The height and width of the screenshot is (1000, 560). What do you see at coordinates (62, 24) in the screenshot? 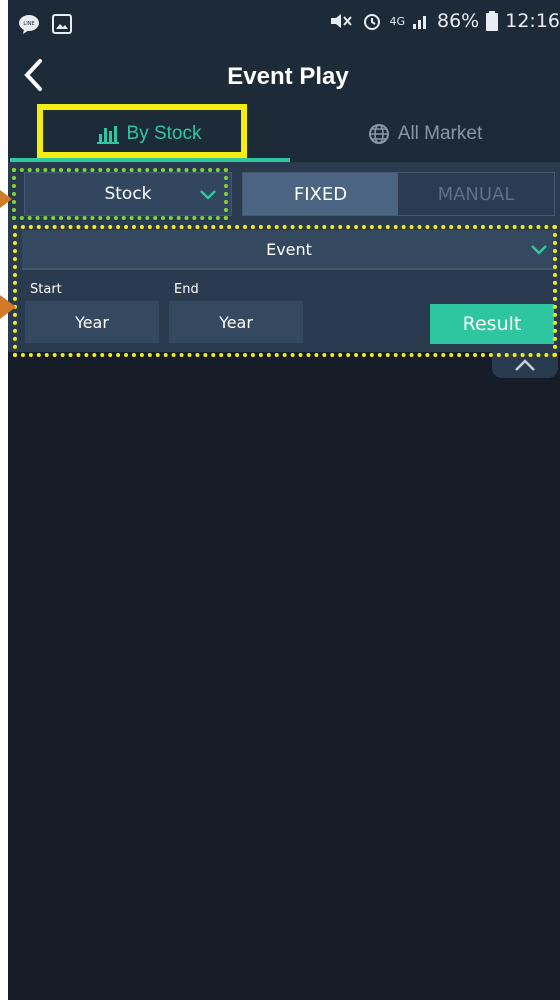
I see `gallery-icon` at bounding box center [62, 24].